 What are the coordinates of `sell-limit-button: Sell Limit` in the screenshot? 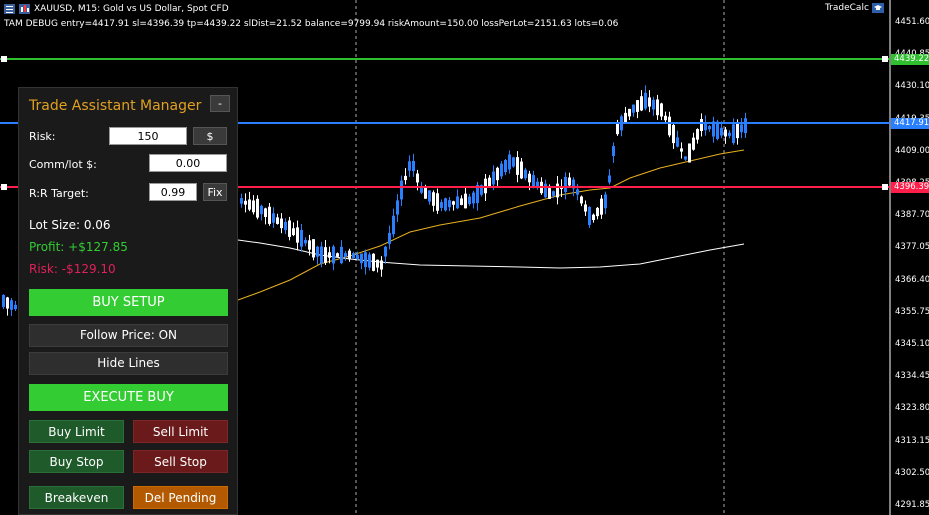 It's located at (180, 431).